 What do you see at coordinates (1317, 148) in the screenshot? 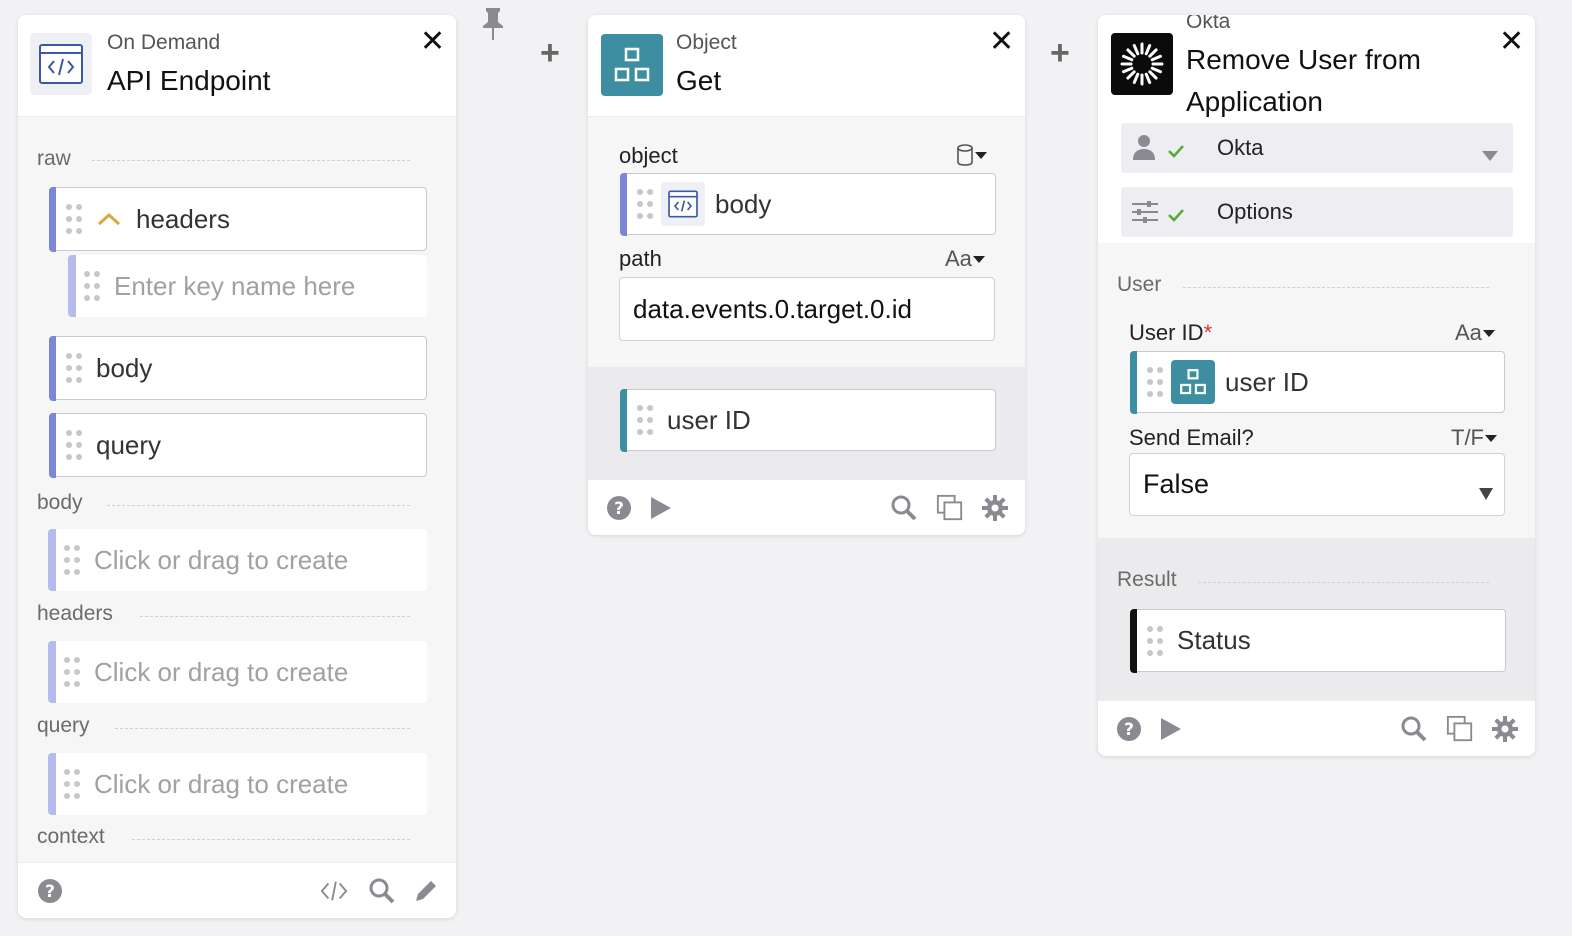
I see `connection-selector: Okta` at bounding box center [1317, 148].